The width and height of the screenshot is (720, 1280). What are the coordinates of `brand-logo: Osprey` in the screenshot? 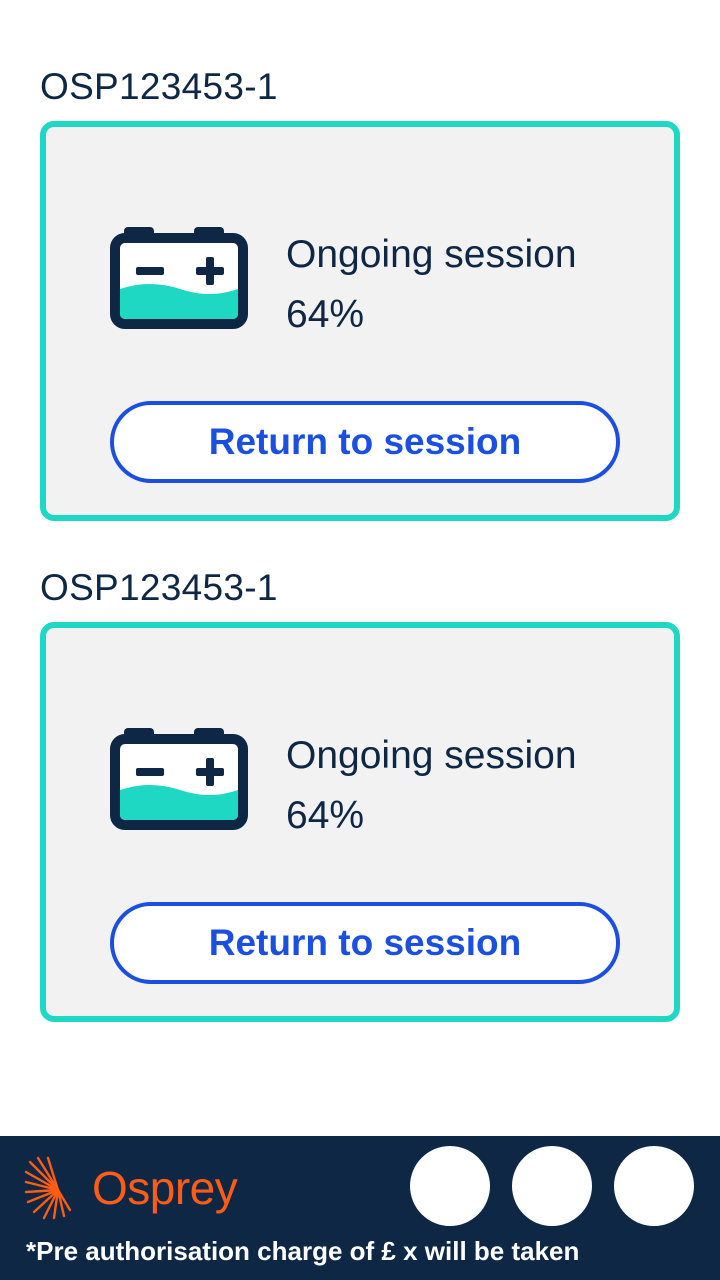 It's located at (131, 1188).